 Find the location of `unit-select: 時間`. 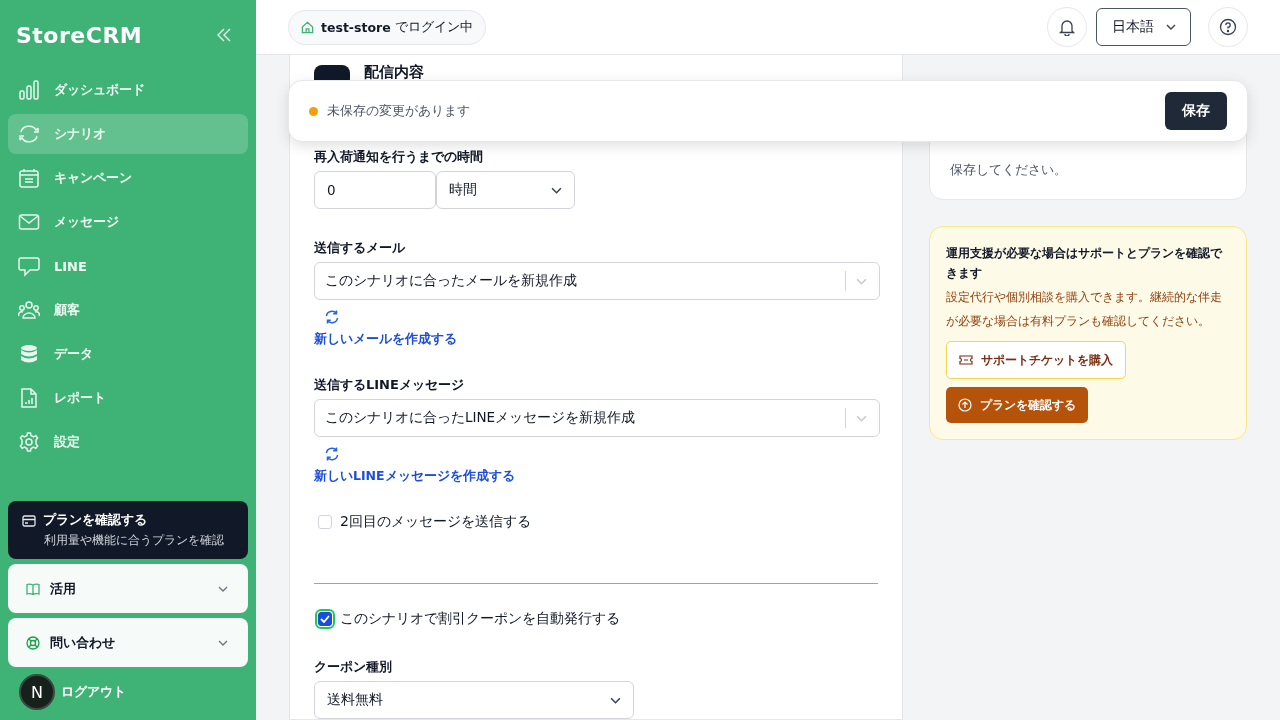

unit-select: 時間 is located at coordinates (505, 190).